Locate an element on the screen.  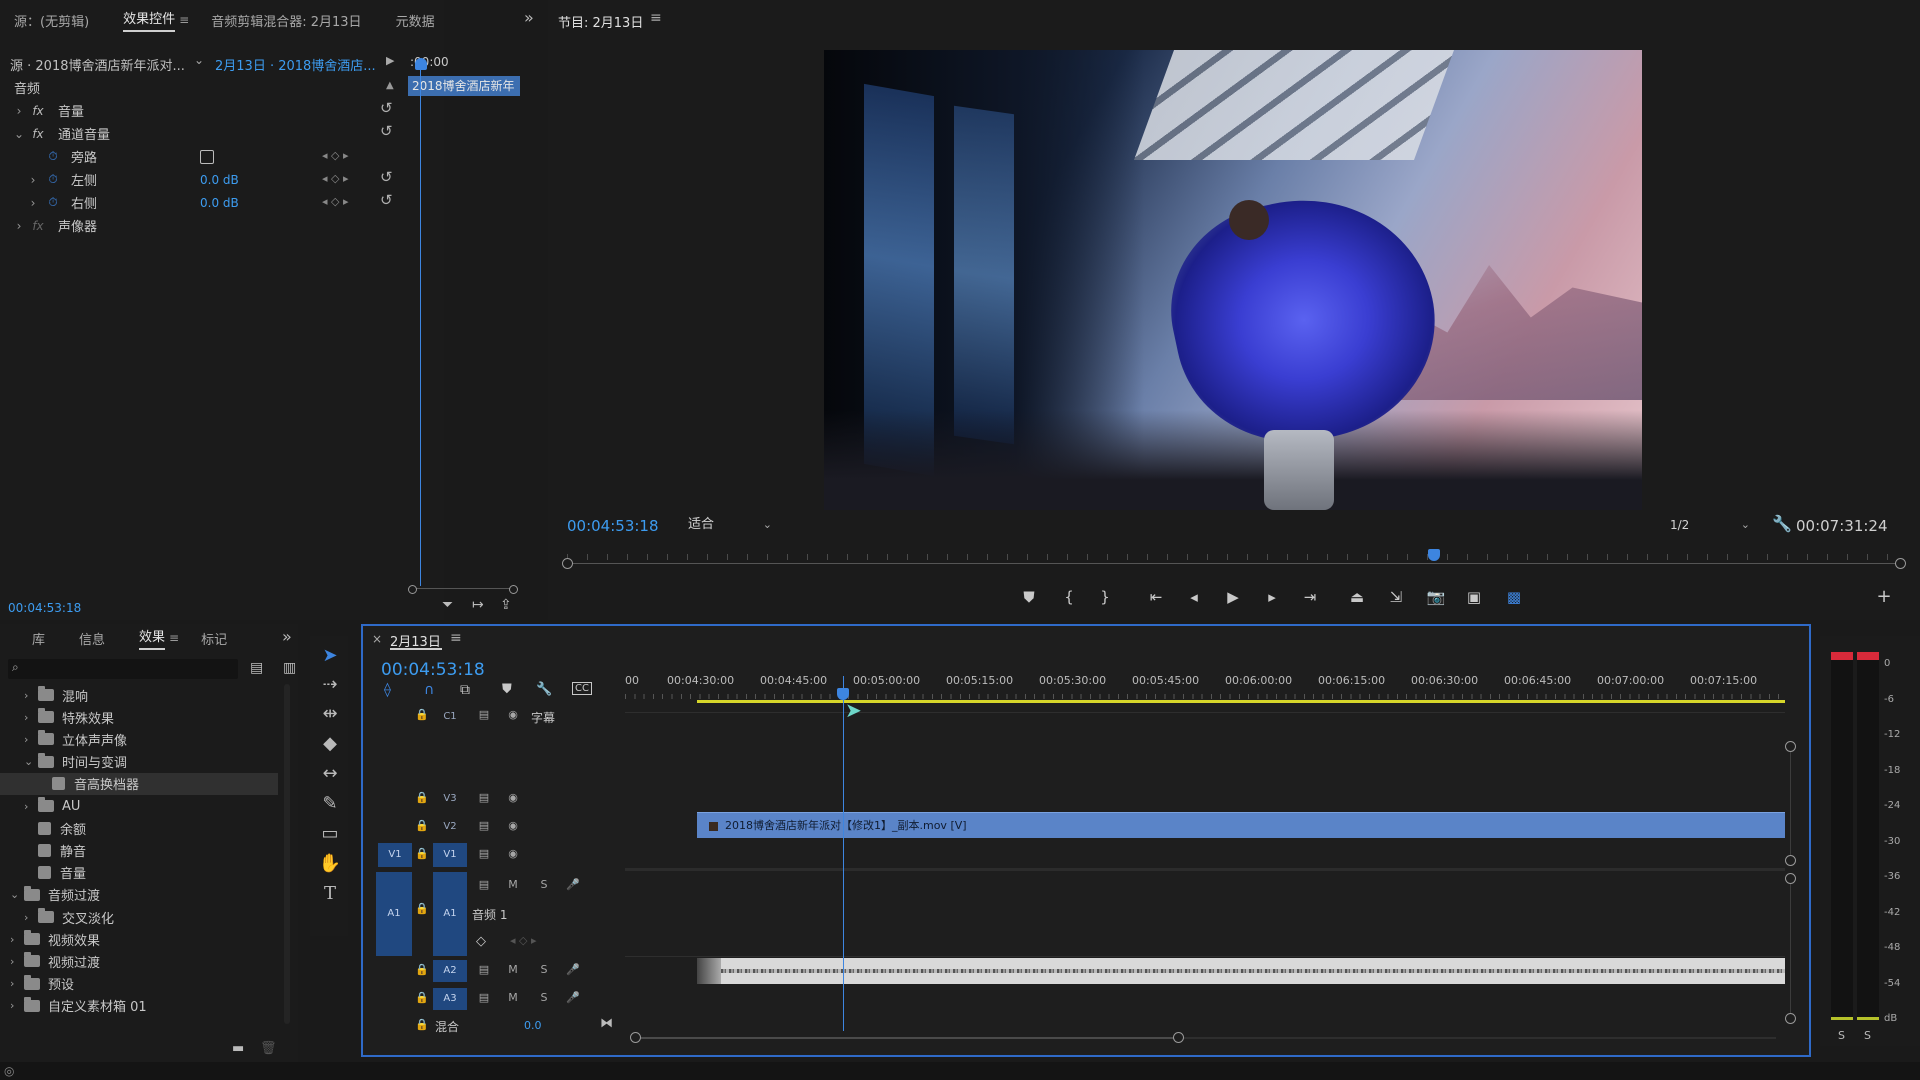
audio-clip is located at coordinates (1241, 971).